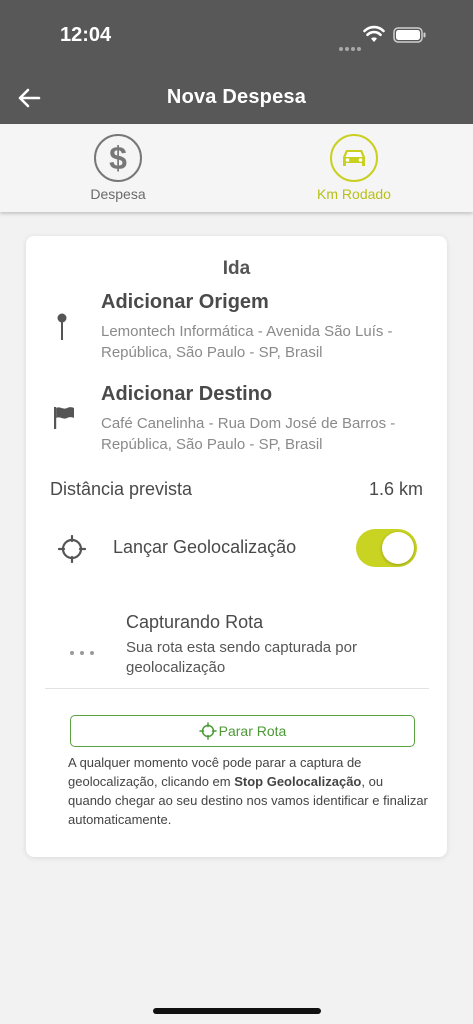 The height and width of the screenshot is (1024, 473). What do you see at coordinates (236, 62) in the screenshot?
I see `app-header: 12:04 Nova Despesa` at bounding box center [236, 62].